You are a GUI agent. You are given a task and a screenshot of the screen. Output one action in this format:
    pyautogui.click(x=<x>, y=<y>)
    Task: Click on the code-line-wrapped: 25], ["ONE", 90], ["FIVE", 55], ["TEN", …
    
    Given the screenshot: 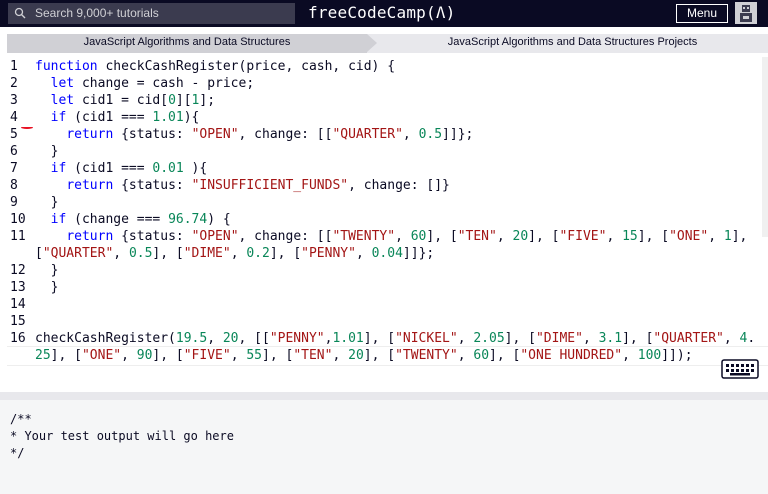 What is the action you would take?
    pyautogui.click(x=364, y=355)
    